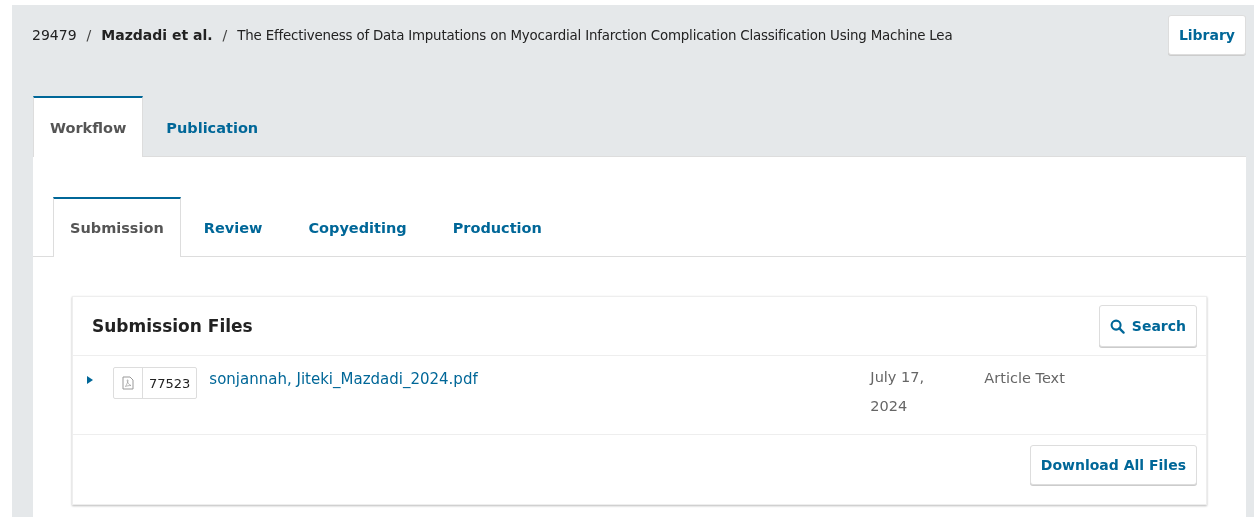 The height and width of the screenshot is (517, 1254). Describe the element at coordinates (54, 35) in the screenshot. I see `submission-id: 29479` at that location.